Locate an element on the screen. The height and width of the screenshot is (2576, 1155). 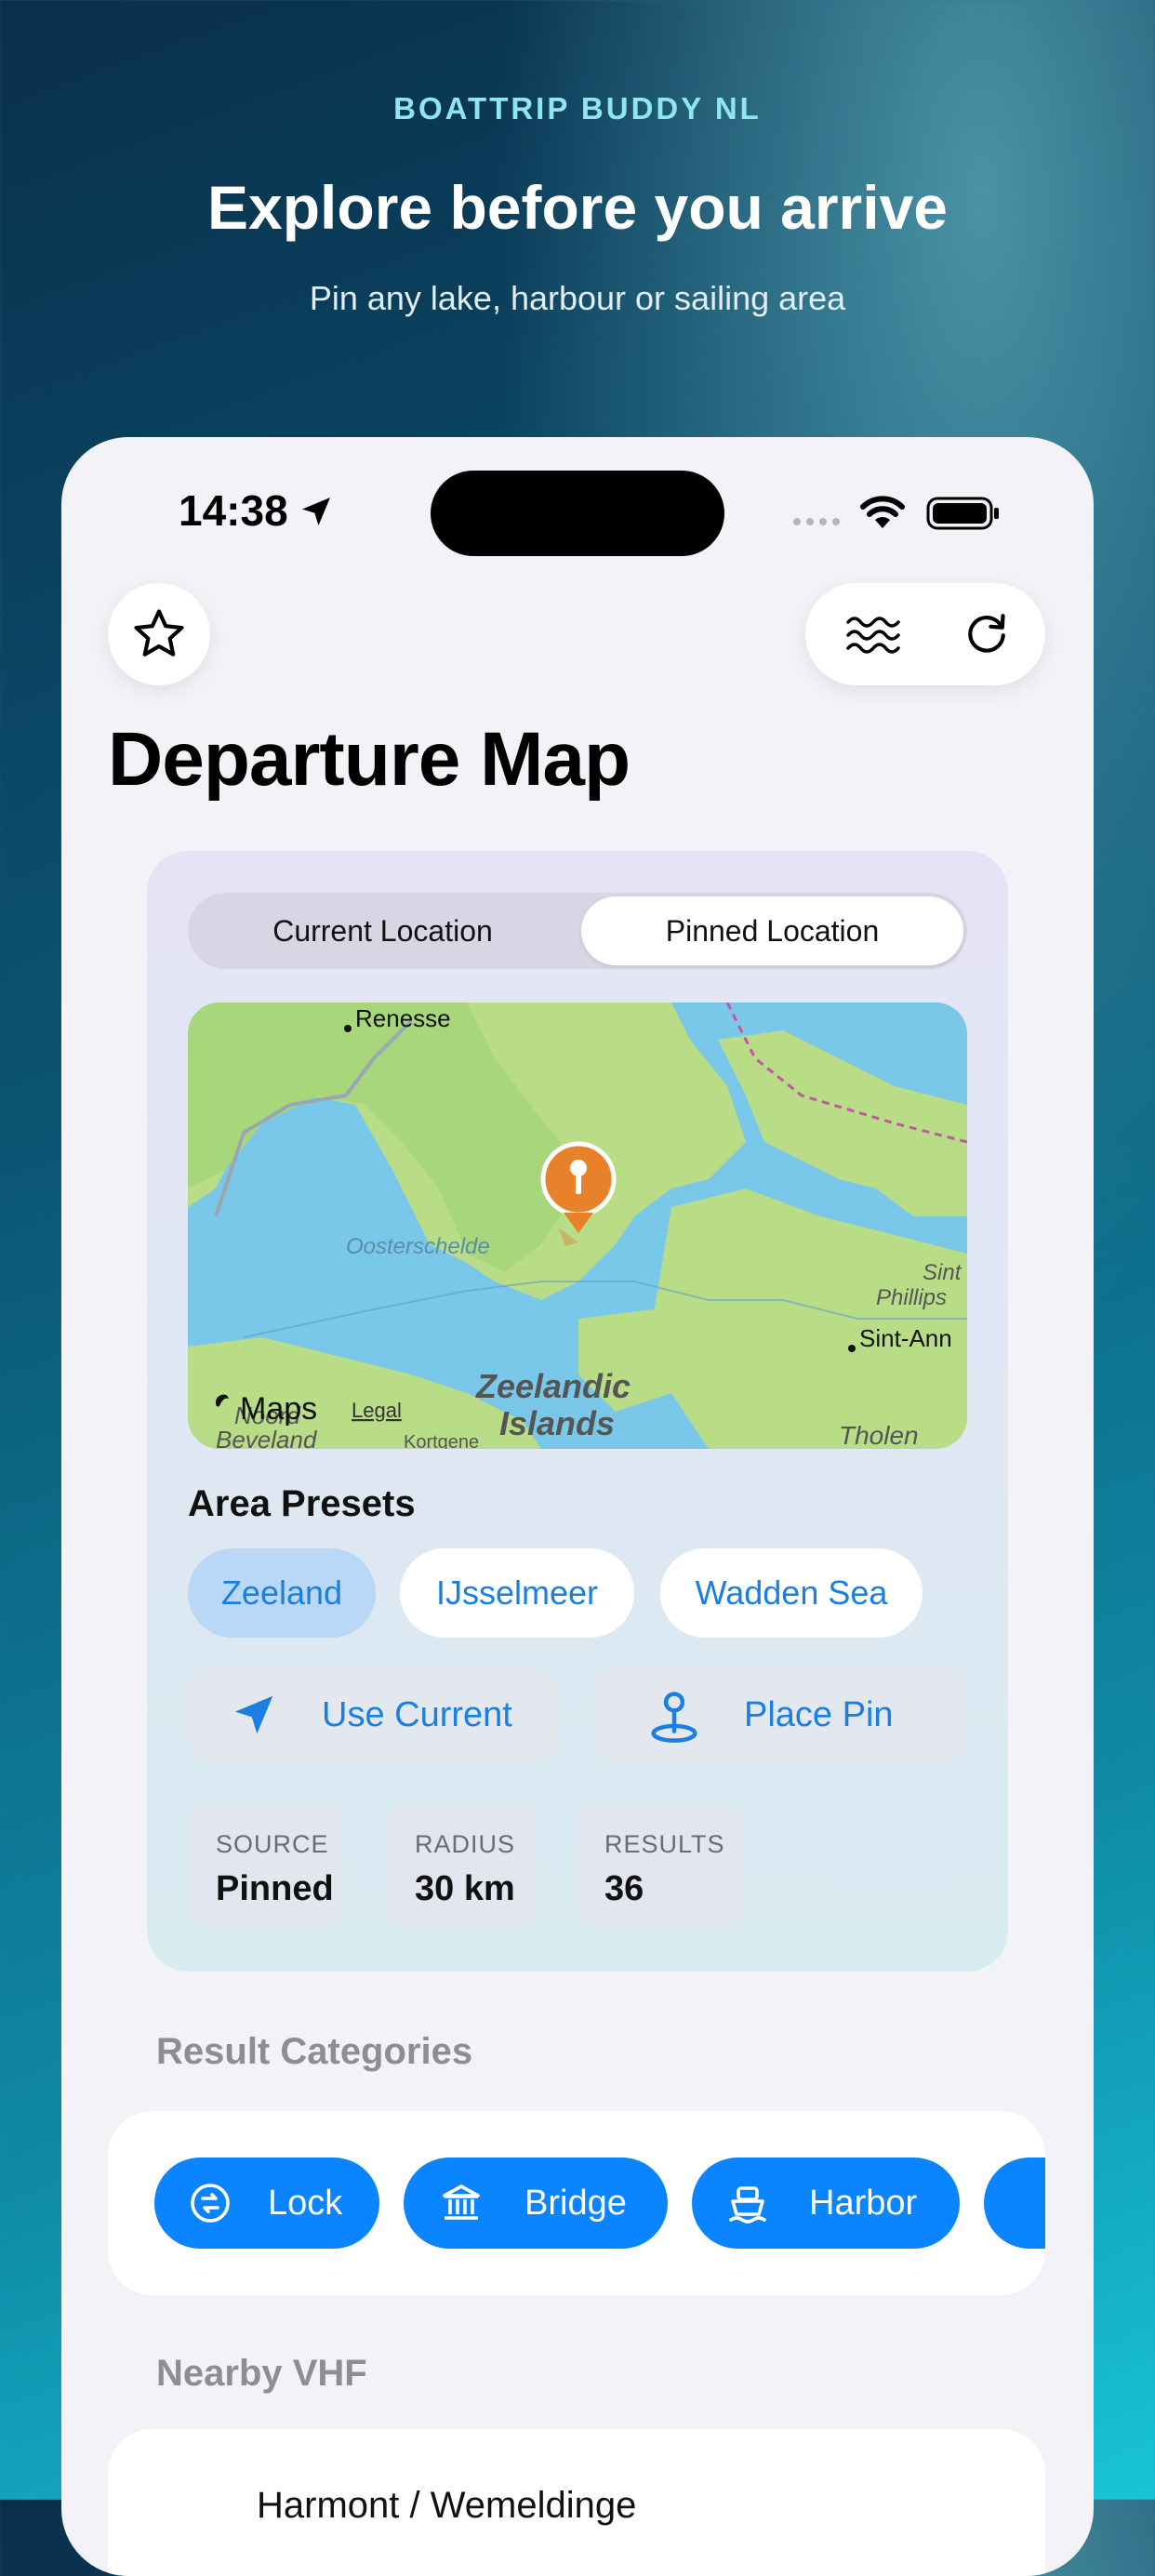
brand-label: BOATTRIP BUDDY NL is located at coordinates (577, 108).